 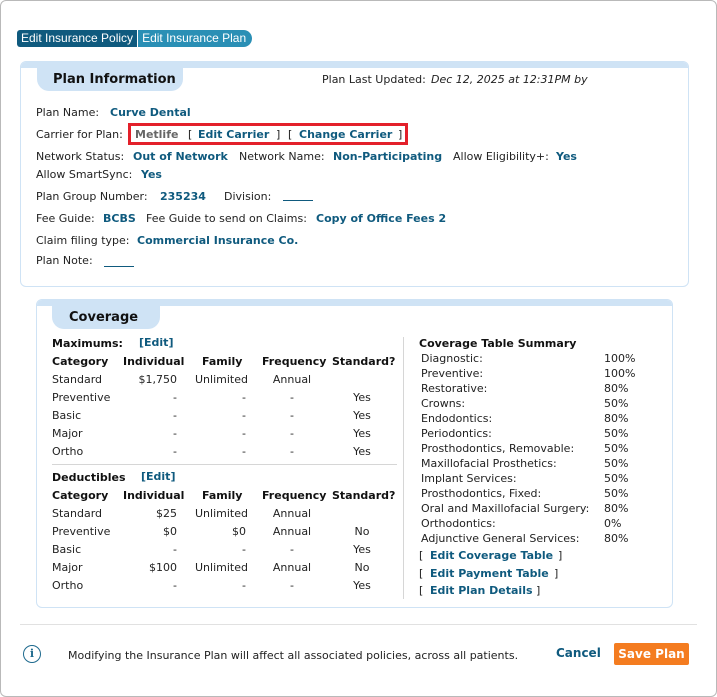 What do you see at coordinates (65, 218) in the screenshot?
I see `fee-guide-label: Fee Guide:` at bounding box center [65, 218].